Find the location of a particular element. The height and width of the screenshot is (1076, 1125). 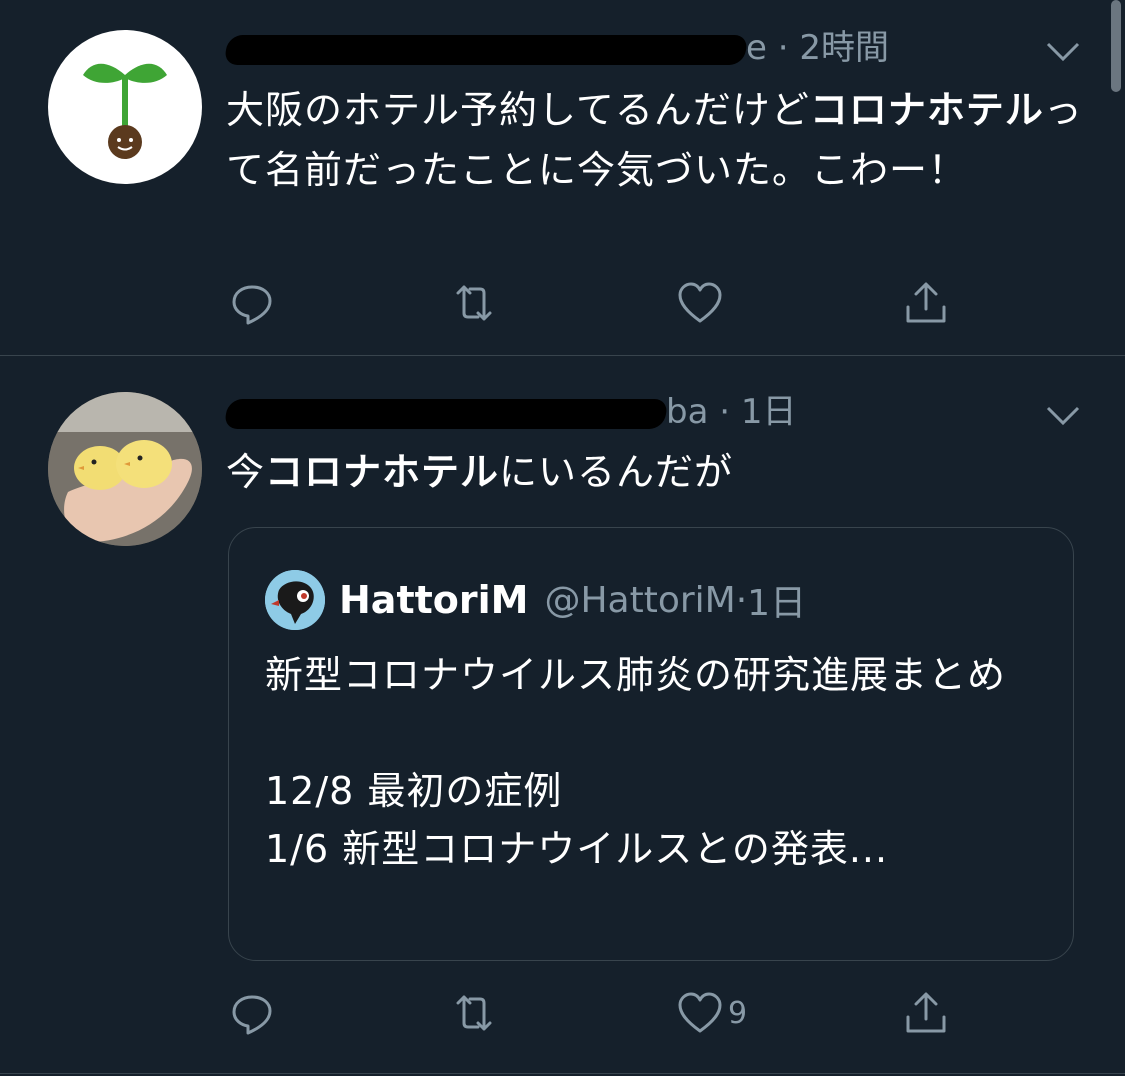

quoted-timestamp: 1日 is located at coordinates (777, 603).